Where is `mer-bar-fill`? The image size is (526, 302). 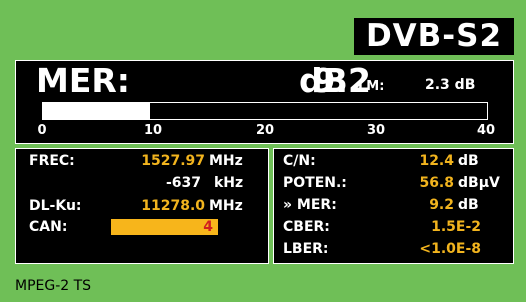
mer-bar-fill is located at coordinates (96, 111).